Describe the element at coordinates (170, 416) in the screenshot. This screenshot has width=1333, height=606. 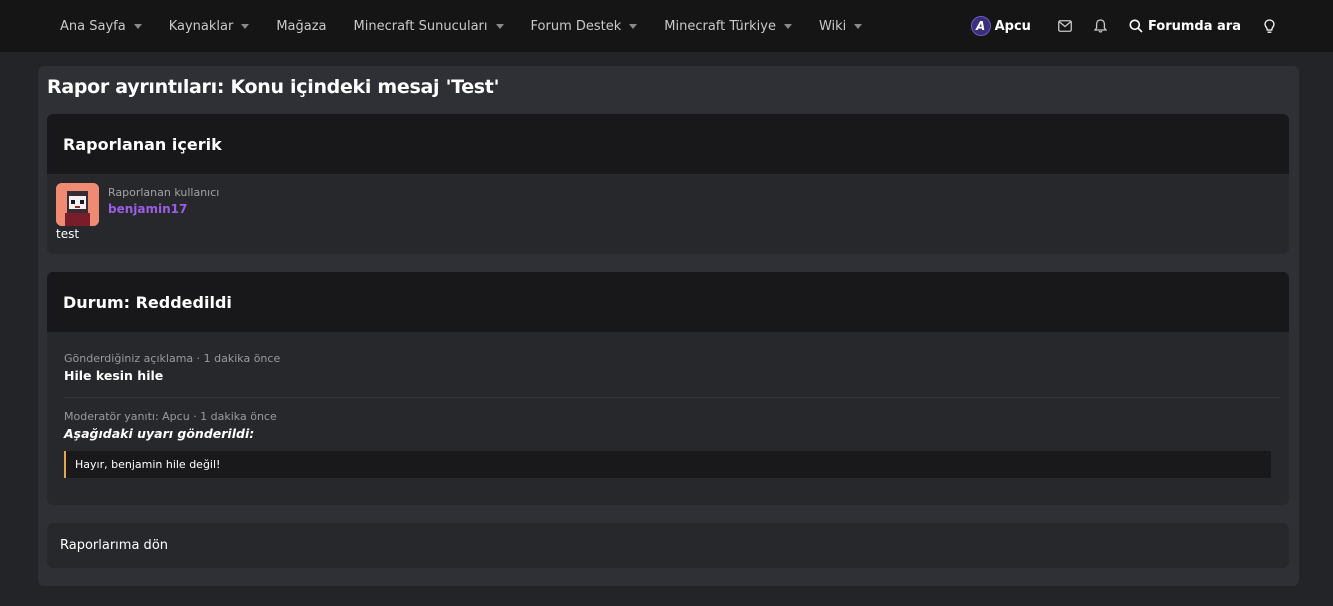
I see `comment-meta: Moderatör yanıtı: Apcu · 1 dakika önce` at that location.